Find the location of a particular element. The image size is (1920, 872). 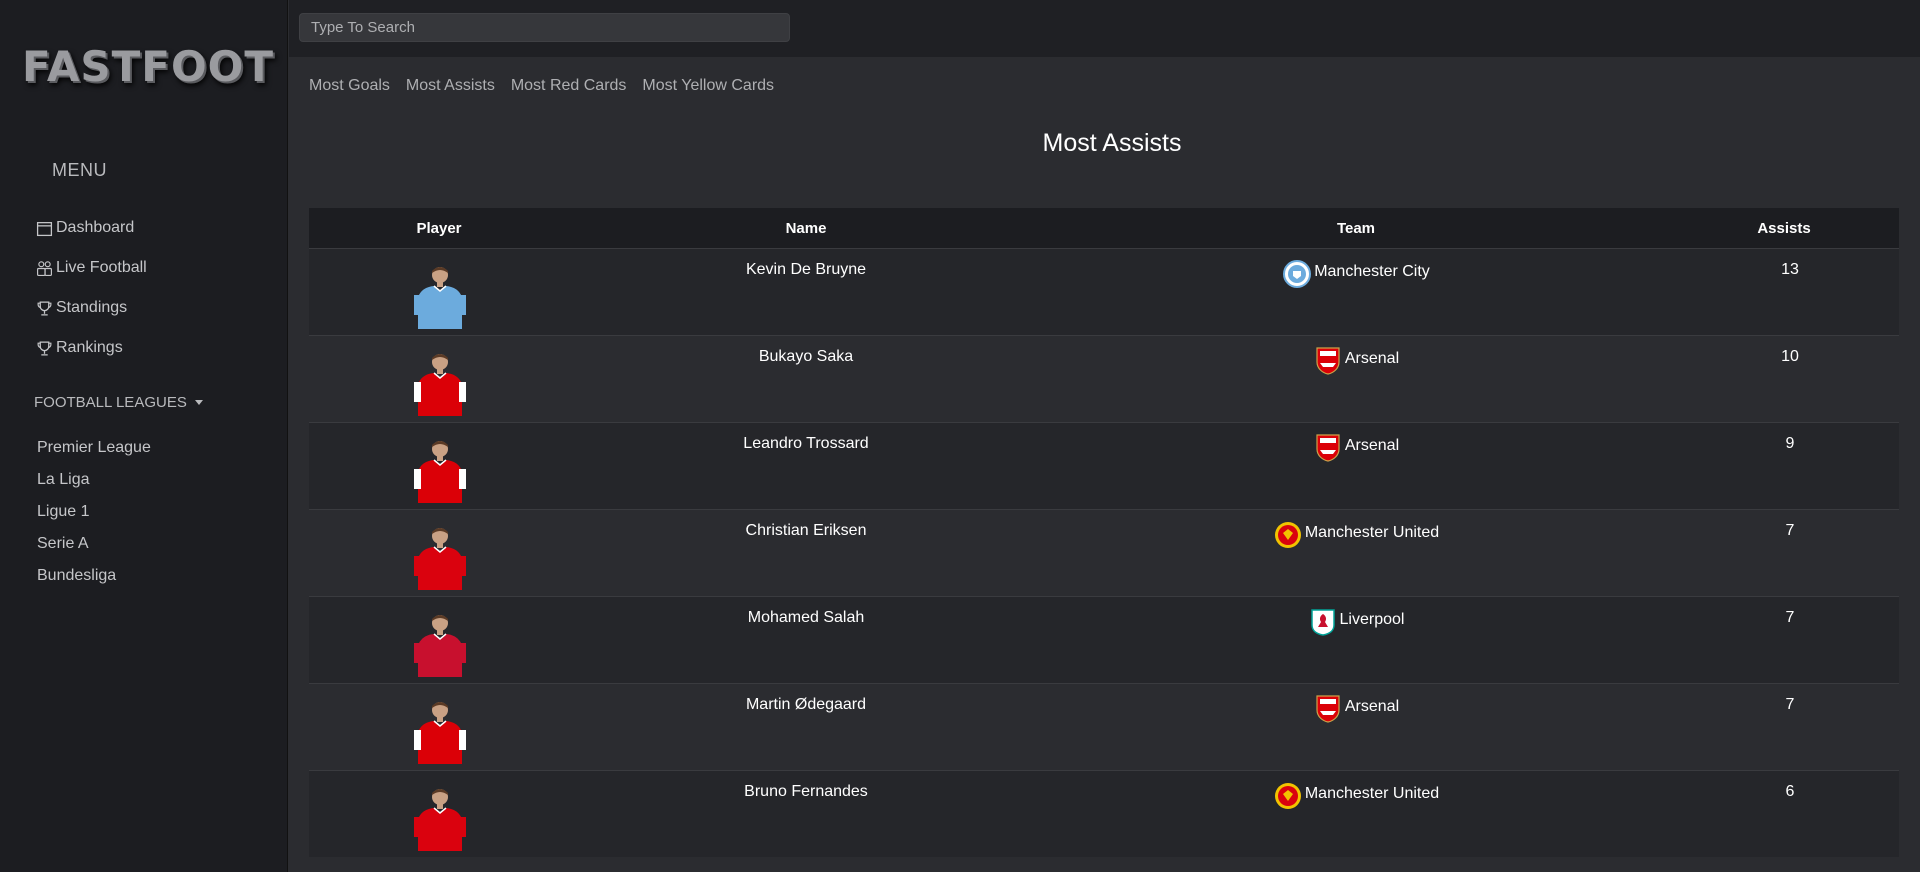

table-row: Bruno Fernandes Manchester United 6 is located at coordinates (1104, 813).